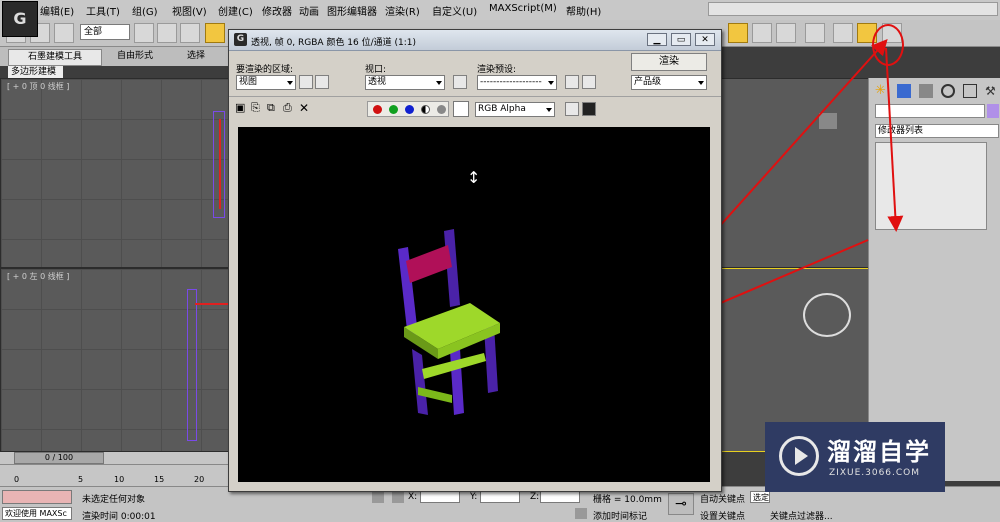  Describe the element at coordinates (377, 109) in the screenshot. I see `red-channel-icon` at that location.